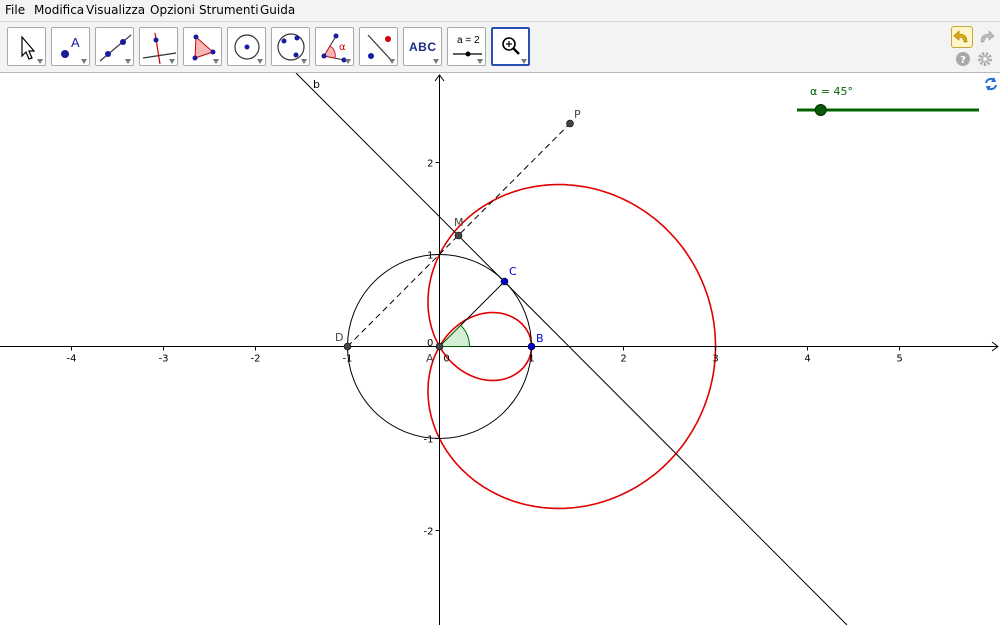 Image resolution: width=1000 pixels, height=625 pixels. What do you see at coordinates (458, 235) in the screenshot?
I see `point-m` at bounding box center [458, 235].